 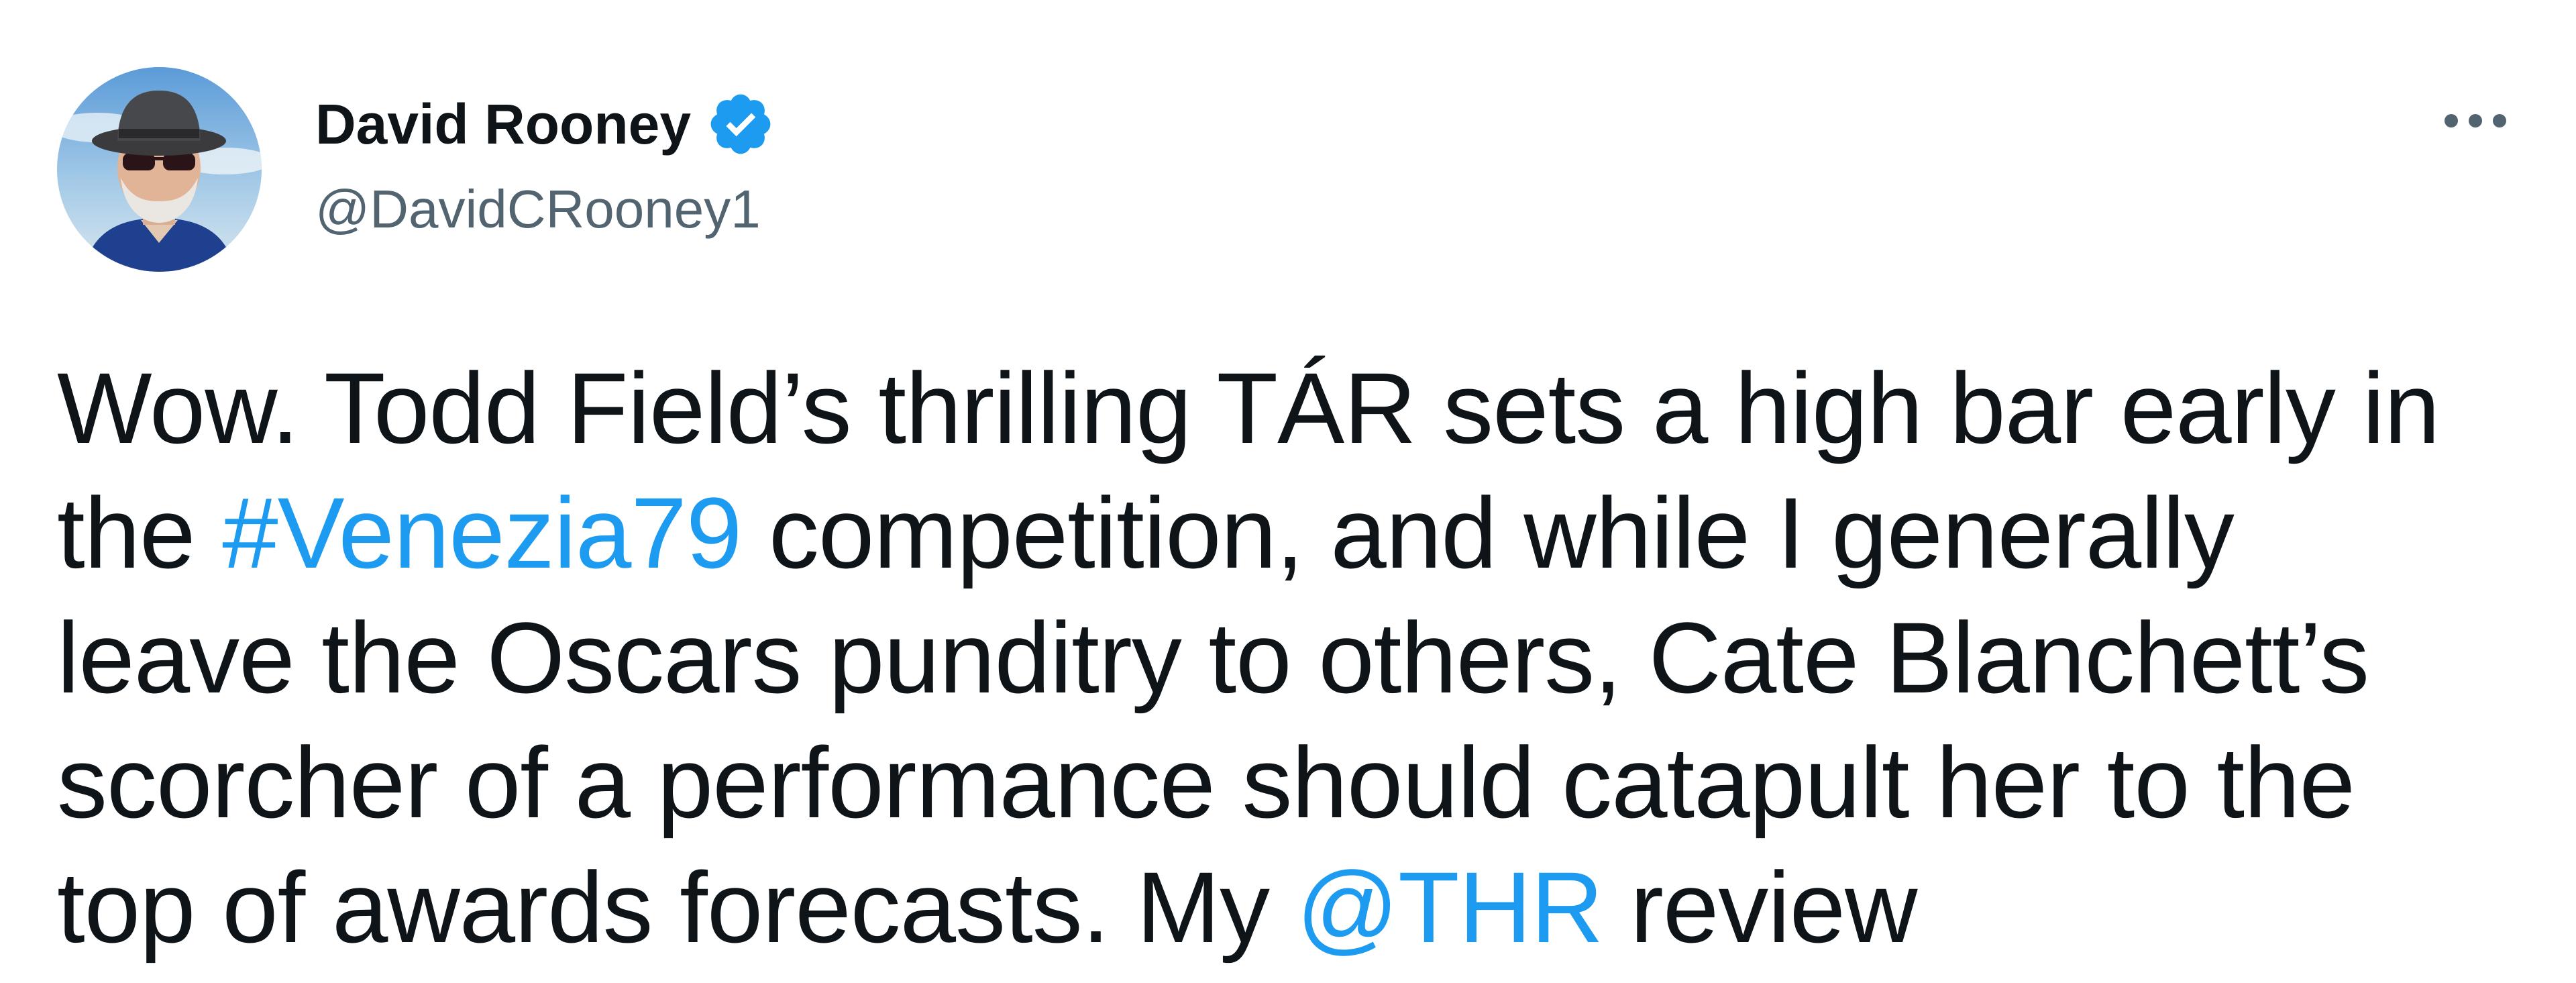 I want to click on tweet-text-segment: top of awards forecasts. My, so click(x=677, y=907).